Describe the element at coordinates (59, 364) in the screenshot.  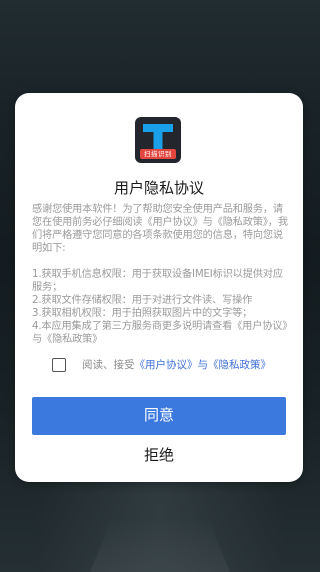
I see `consent-checkbox` at that location.